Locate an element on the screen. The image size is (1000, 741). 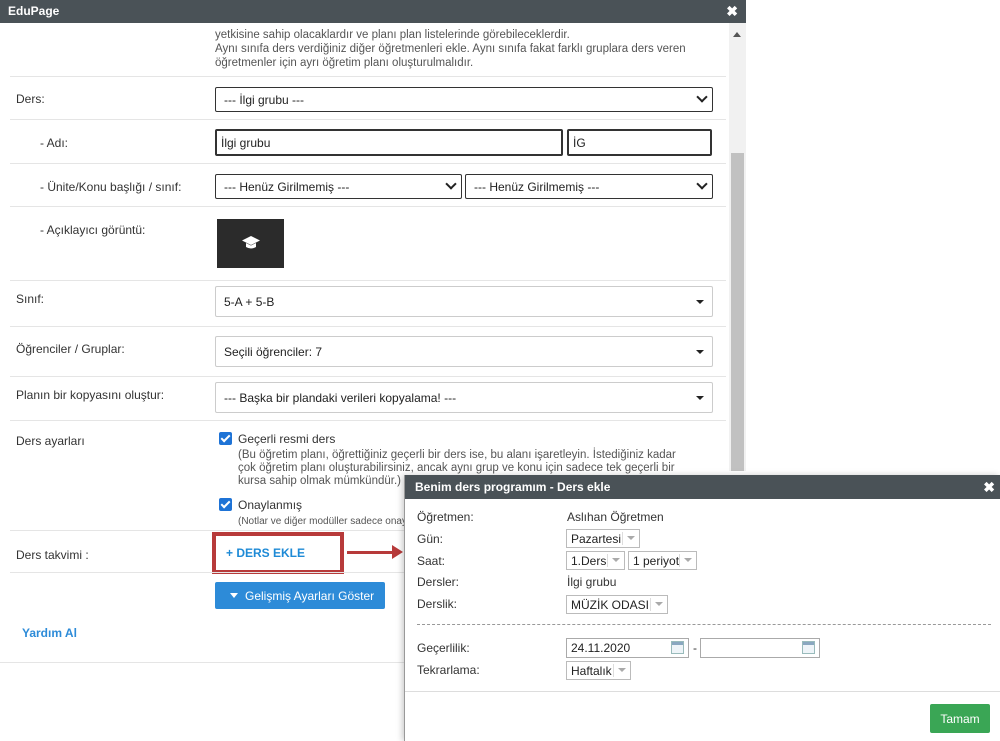
gun-select-value: Pazartesi is located at coordinates (596, 539).